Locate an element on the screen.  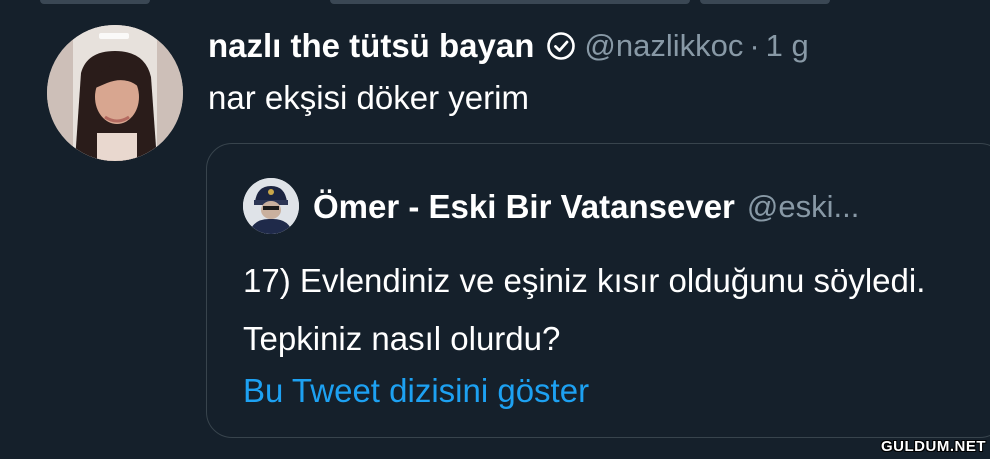
previous-tweet-edge is located at coordinates (495, 3).